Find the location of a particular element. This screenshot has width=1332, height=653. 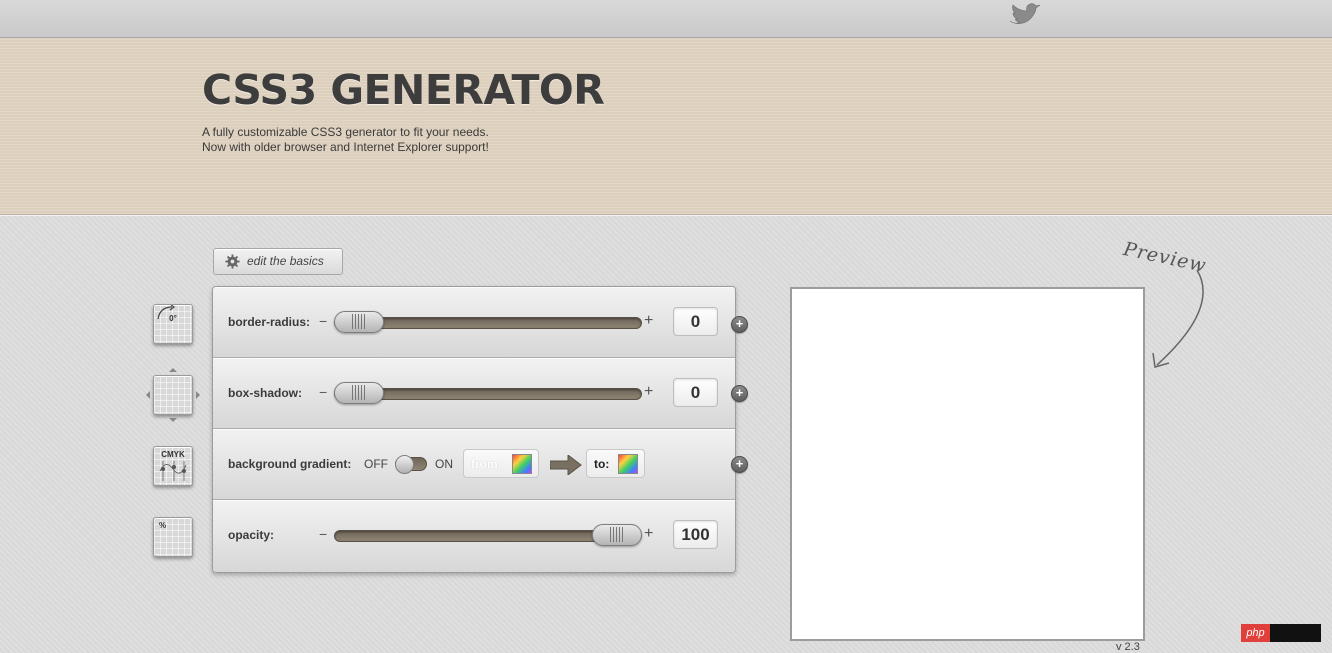

edit-basics-button: edit the basics is located at coordinates (278, 261).